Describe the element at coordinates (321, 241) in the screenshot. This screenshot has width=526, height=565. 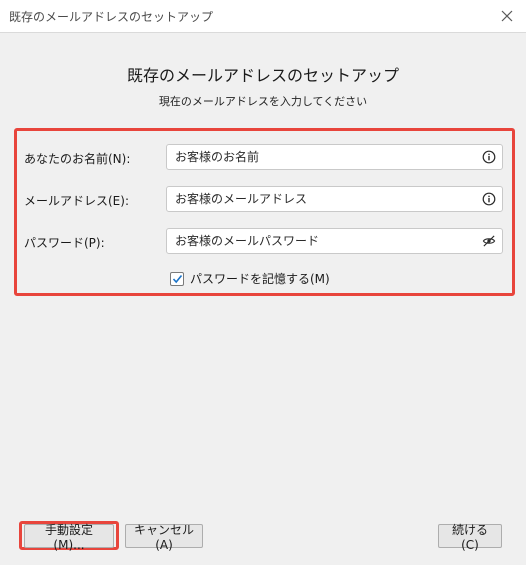
I see `password-input` at that location.